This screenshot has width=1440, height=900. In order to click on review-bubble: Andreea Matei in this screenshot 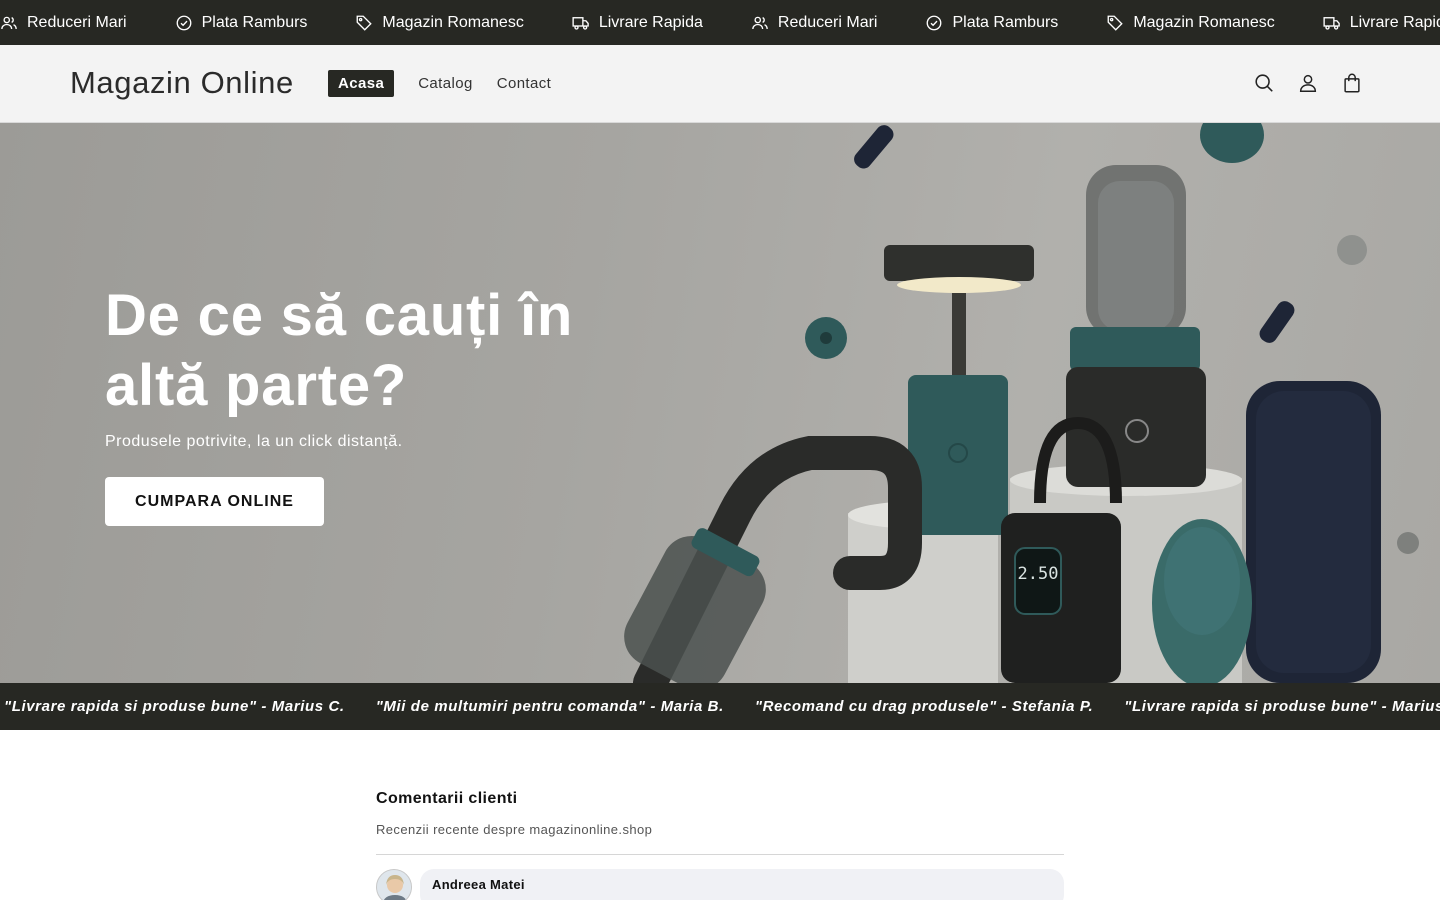, I will do `click(742, 884)`.